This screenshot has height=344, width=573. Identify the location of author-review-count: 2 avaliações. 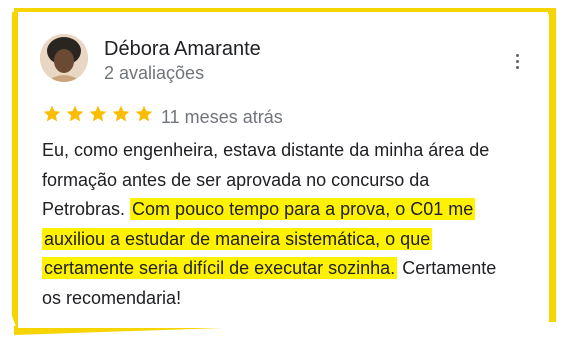
(154, 73).